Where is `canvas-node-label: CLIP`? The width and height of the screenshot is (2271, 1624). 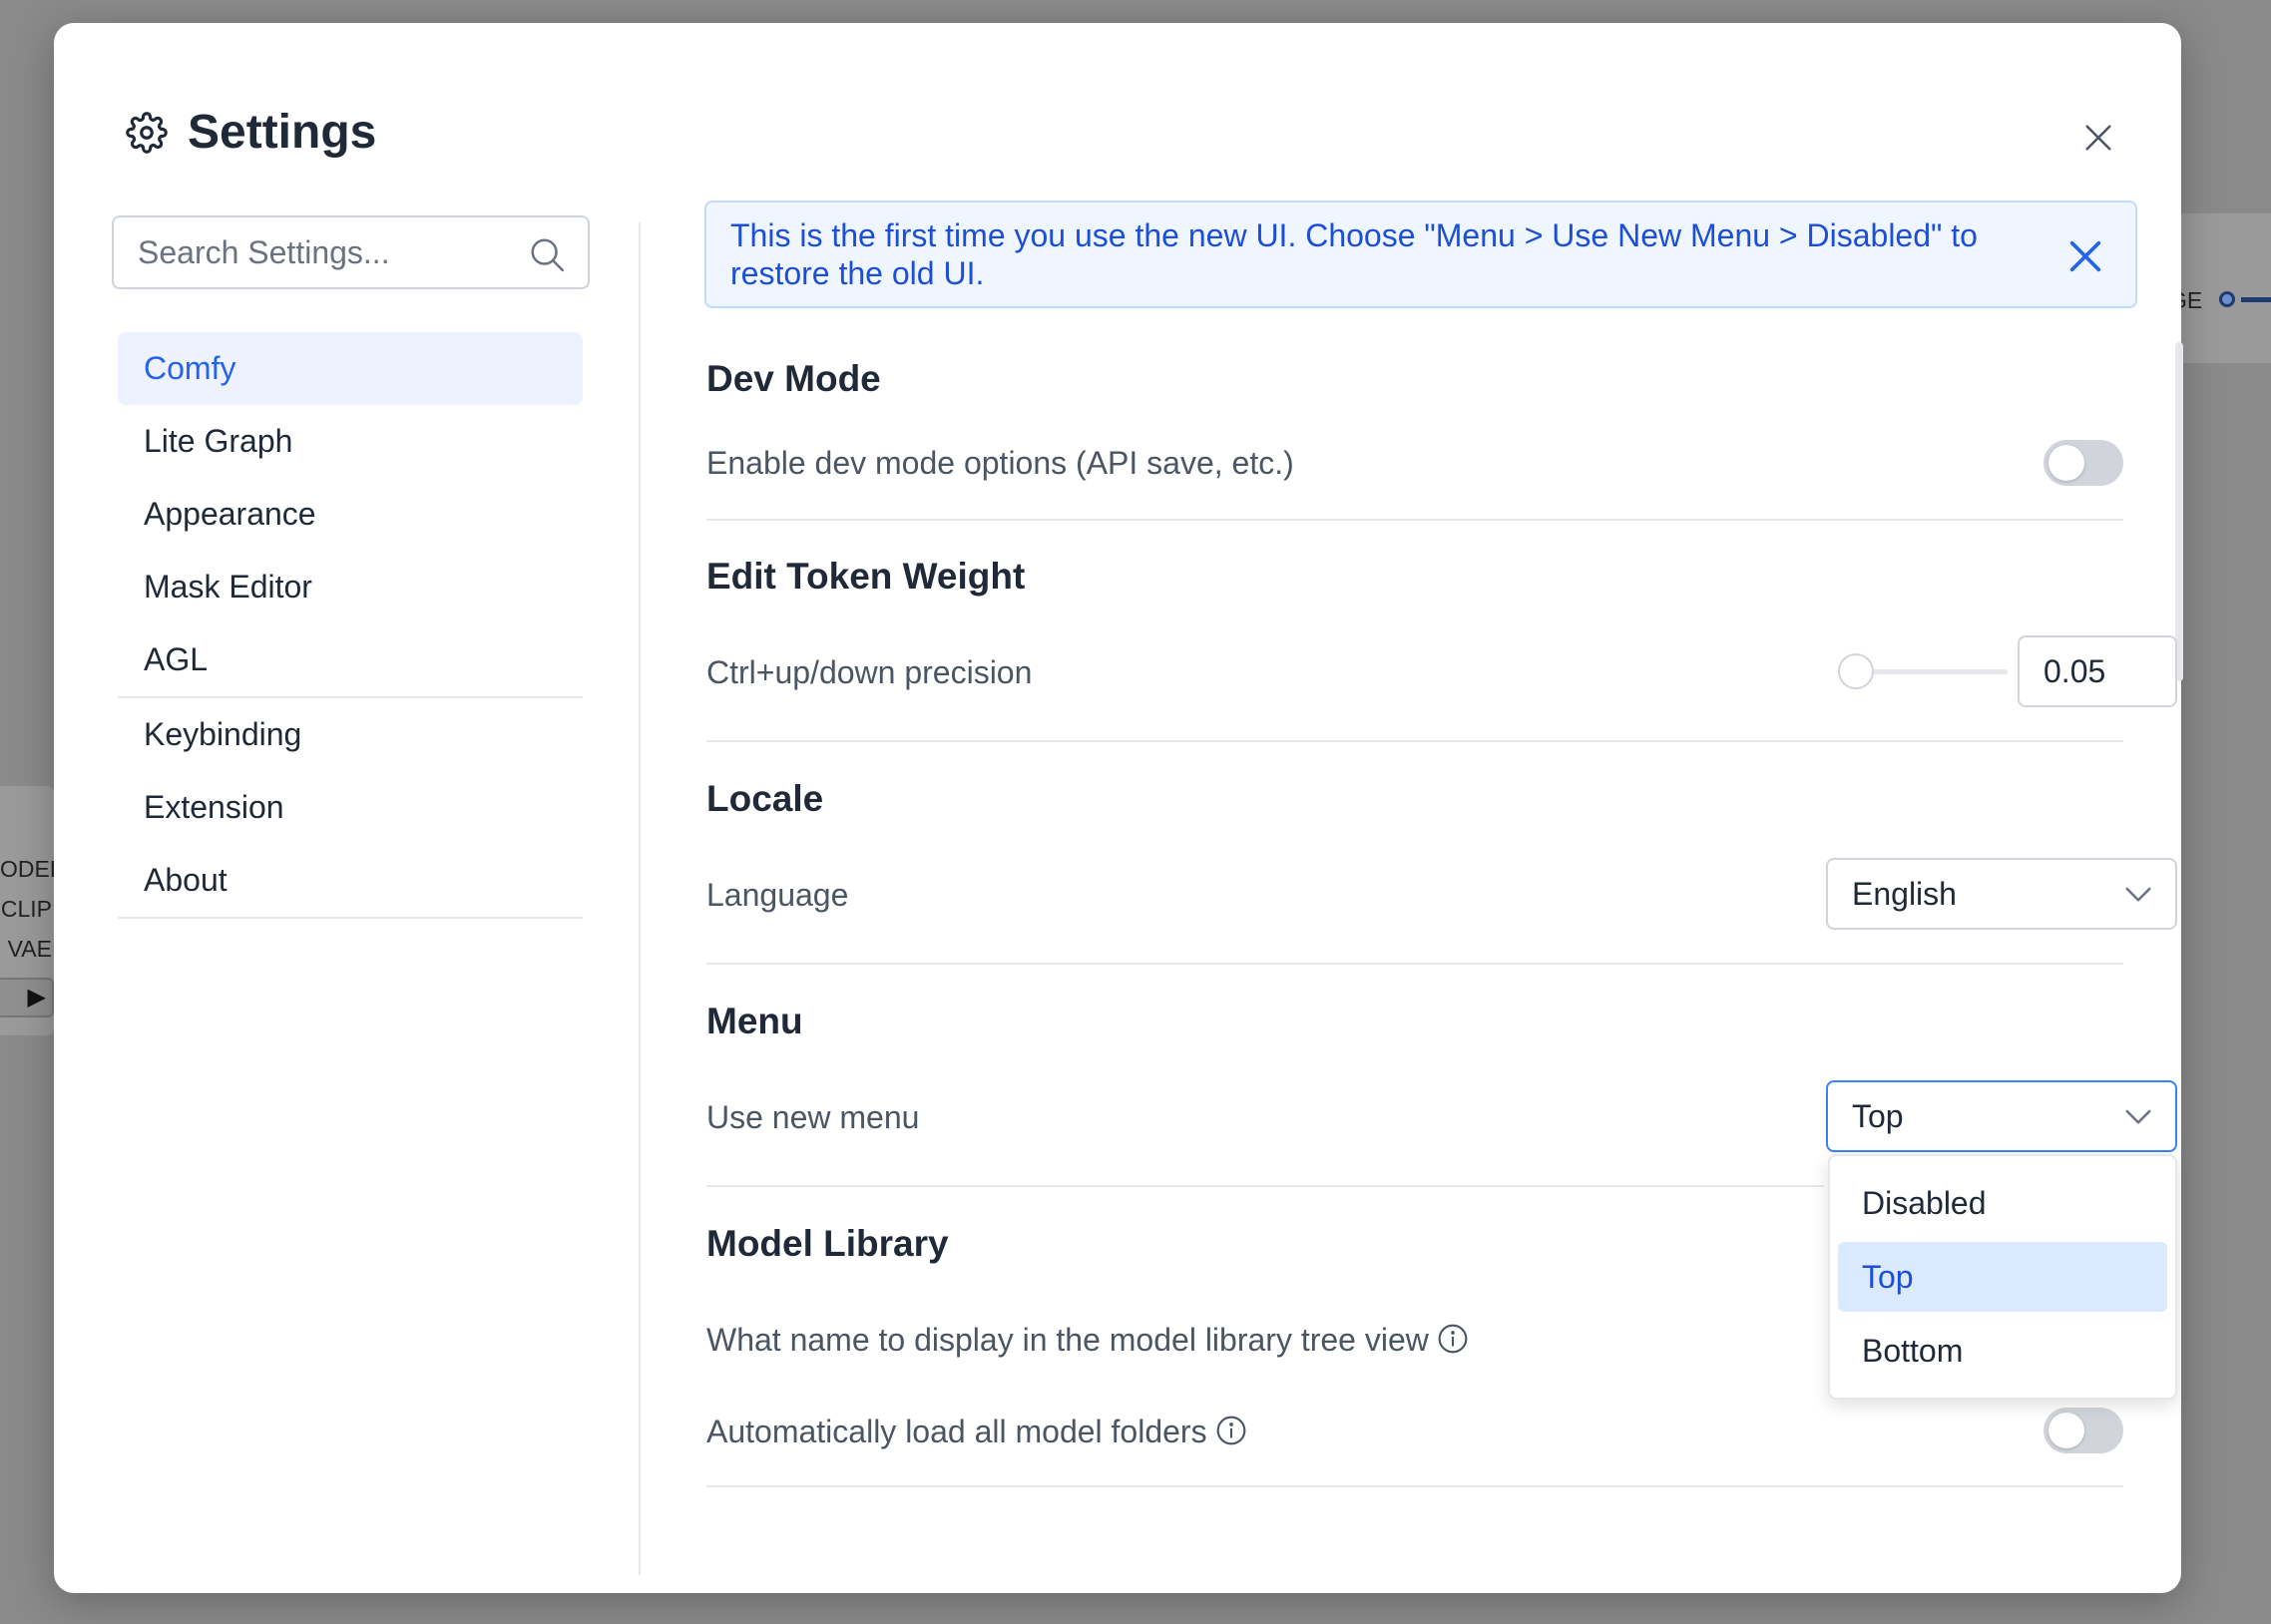 canvas-node-label: CLIP is located at coordinates (26, 909).